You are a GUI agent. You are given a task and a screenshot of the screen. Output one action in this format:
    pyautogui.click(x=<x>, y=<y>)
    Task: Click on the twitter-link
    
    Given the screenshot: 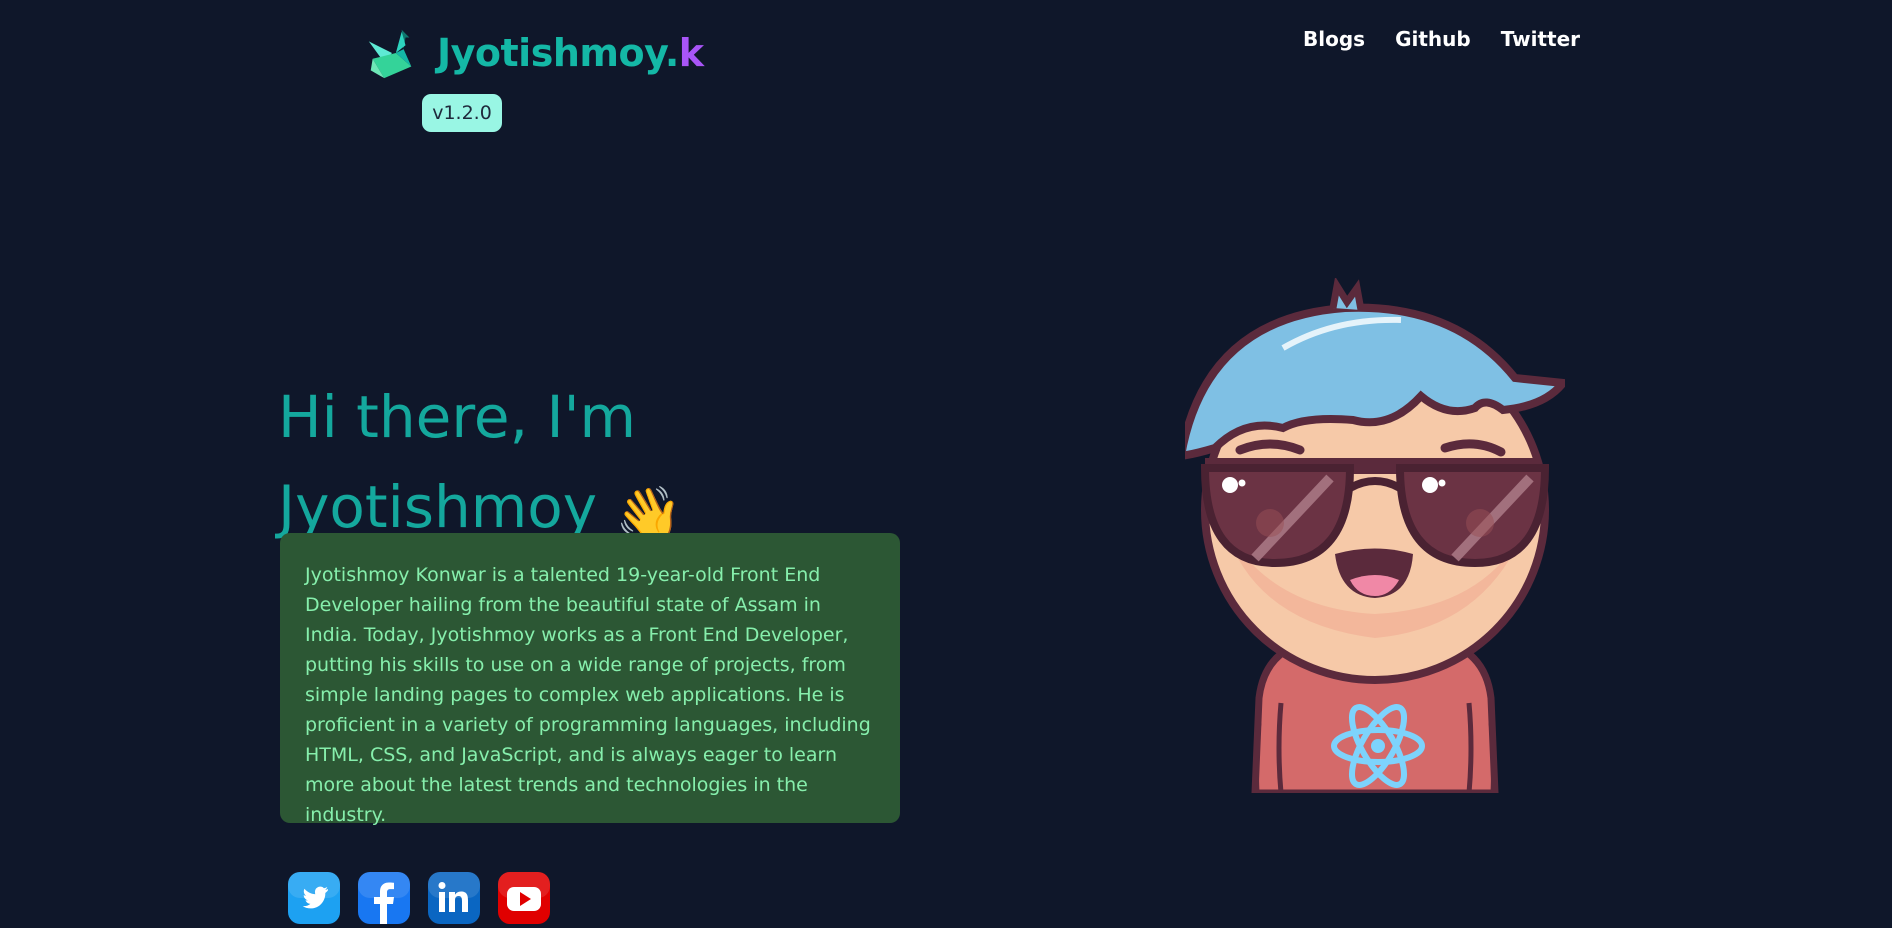 What is the action you would take?
    pyautogui.click(x=314, y=898)
    